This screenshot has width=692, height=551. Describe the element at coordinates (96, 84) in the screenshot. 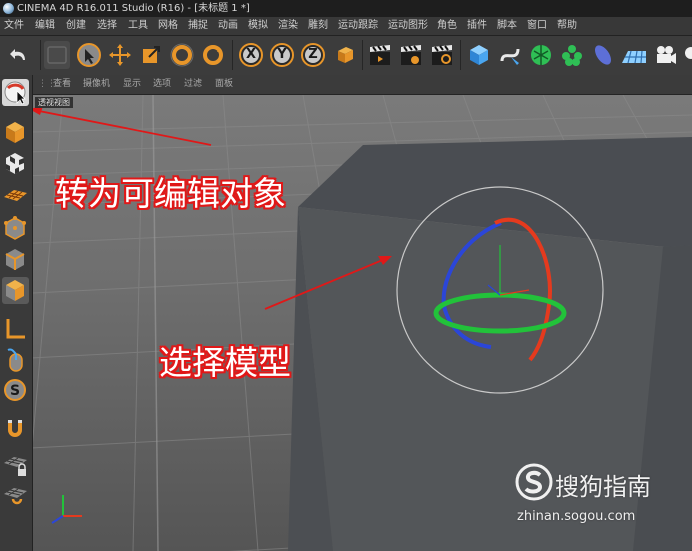

I see `view-menu-cameras: 摄像机` at that location.